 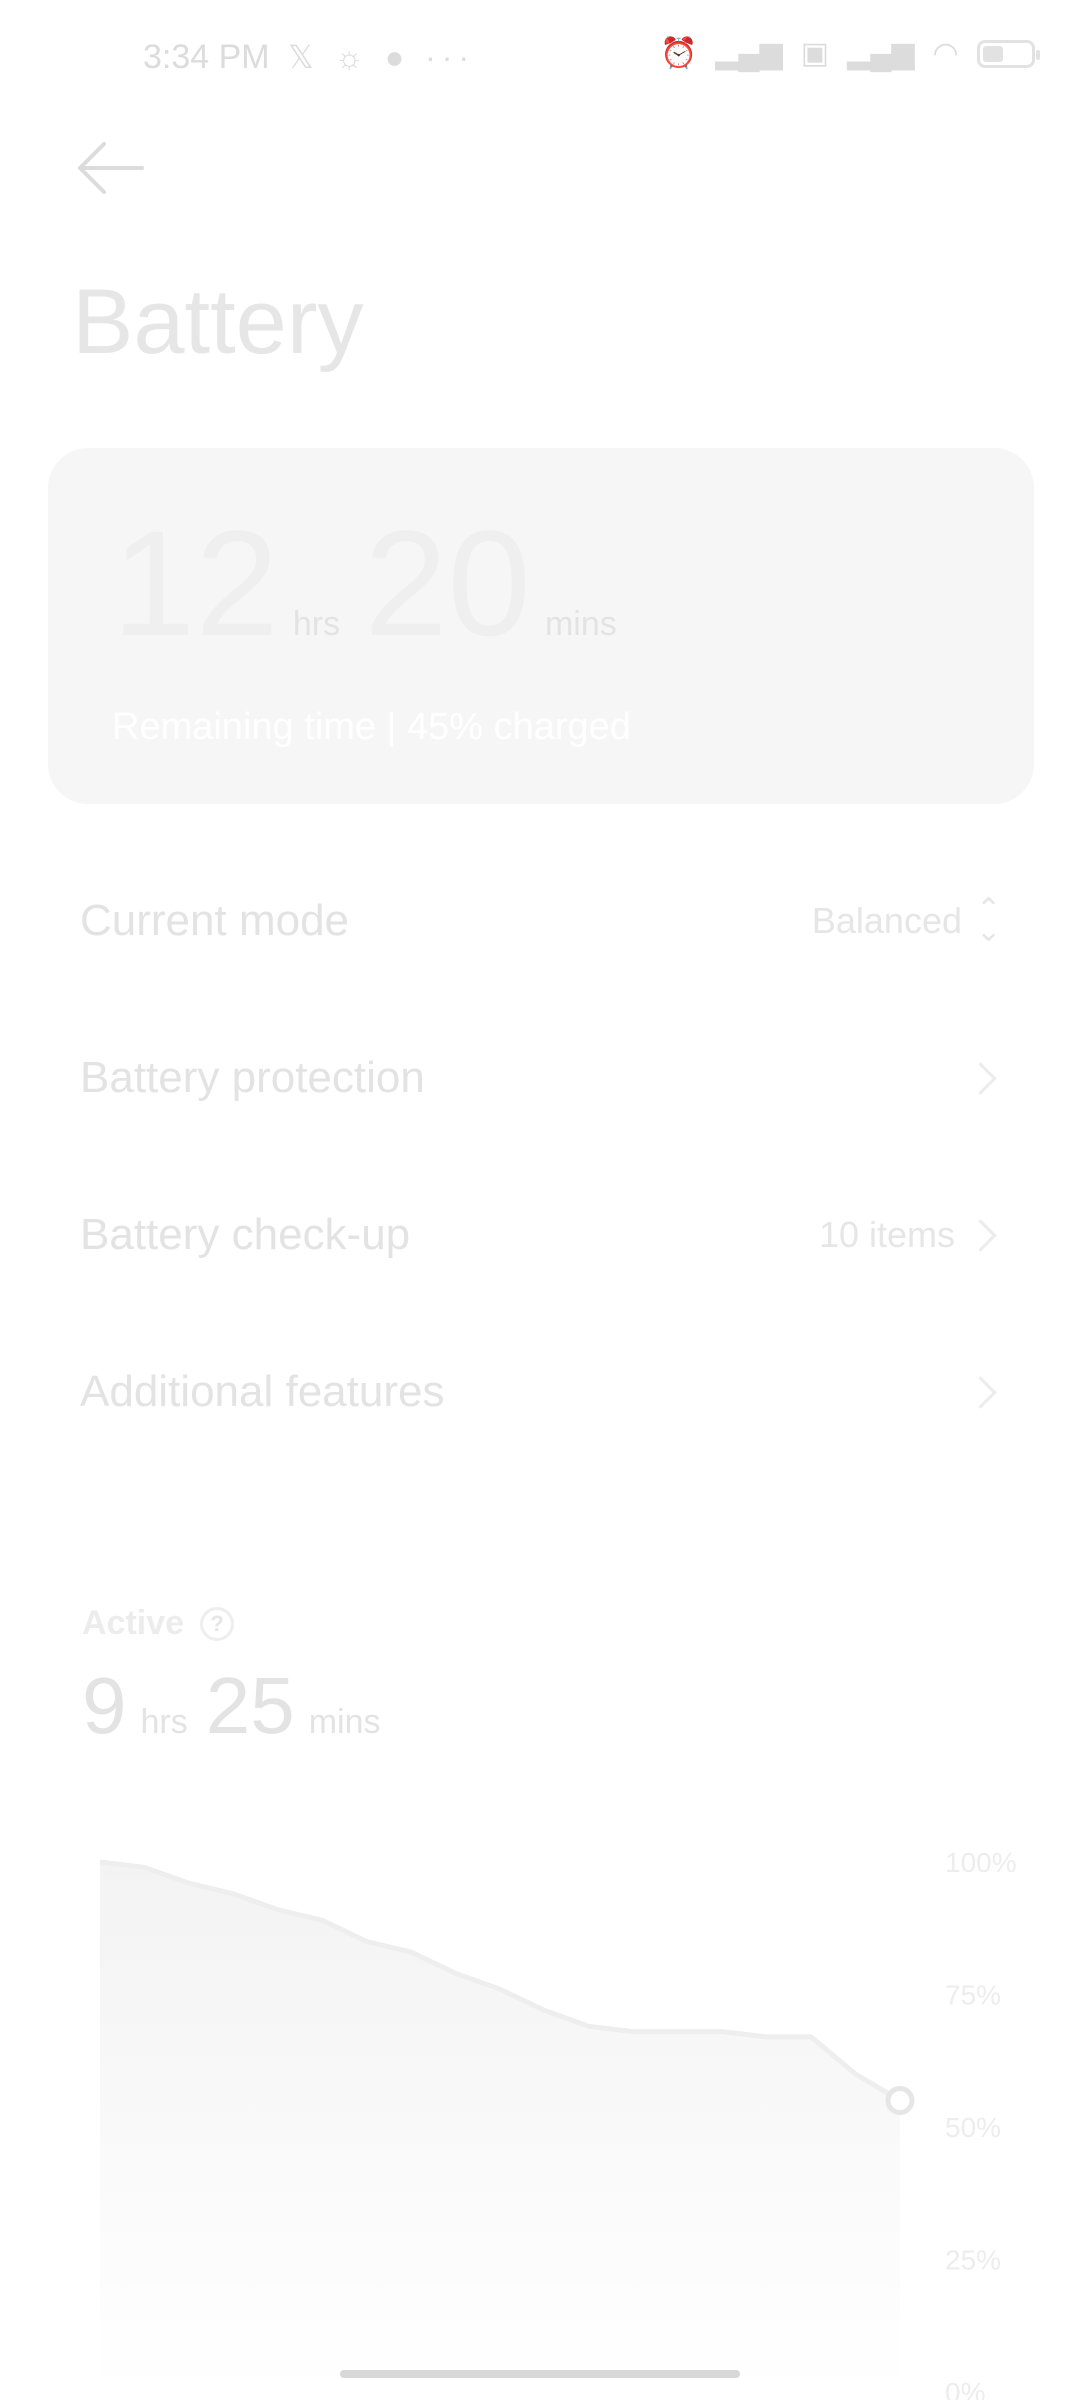 What do you see at coordinates (217, 1623) in the screenshot?
I see `help-icon: ?` at bounding box center [217, 1623].